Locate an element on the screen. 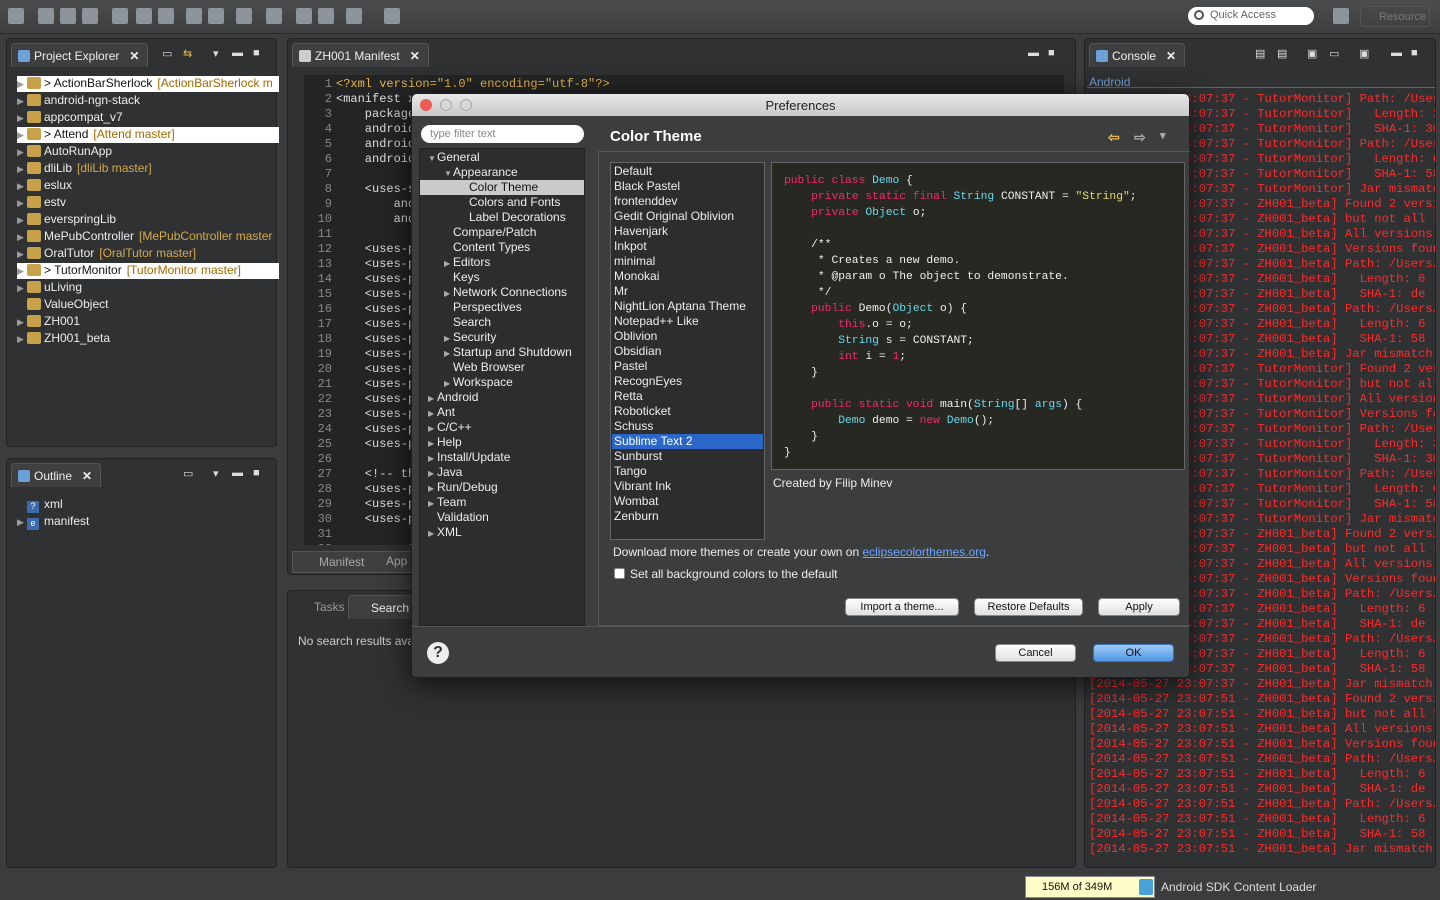 The width and height of the screenshot is (1440, 900). back-arrow-icon is located at coordinates (326, 16).